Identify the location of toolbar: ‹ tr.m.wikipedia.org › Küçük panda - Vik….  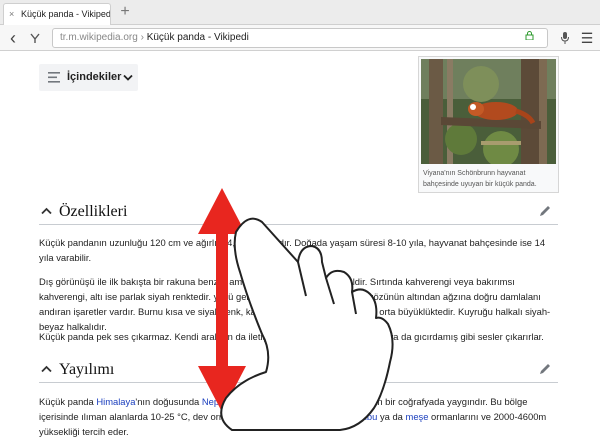
(300, 38).